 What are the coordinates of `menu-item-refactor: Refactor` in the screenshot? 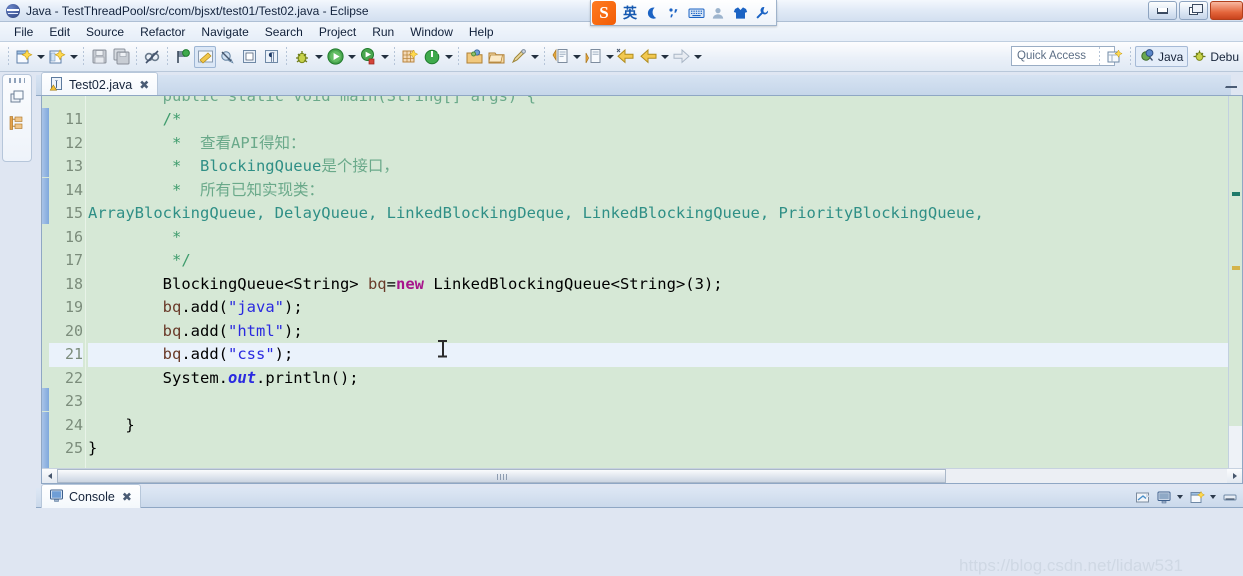 It's located at (162, 32).